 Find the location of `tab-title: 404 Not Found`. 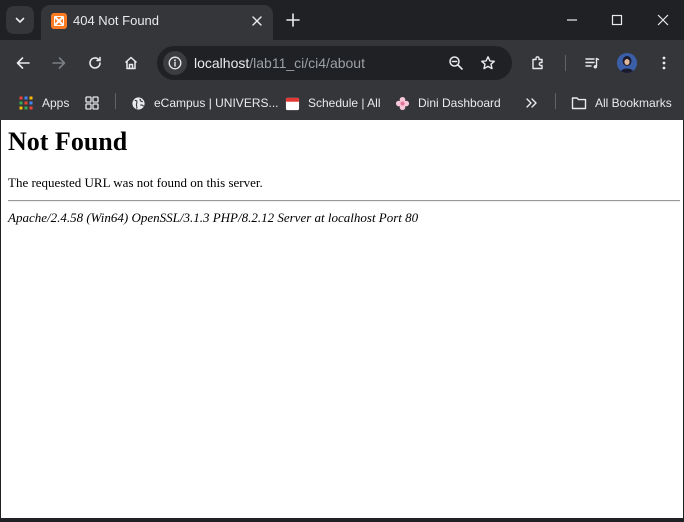

tab-title: 404 Not Found is located at coordinates (116, 20).